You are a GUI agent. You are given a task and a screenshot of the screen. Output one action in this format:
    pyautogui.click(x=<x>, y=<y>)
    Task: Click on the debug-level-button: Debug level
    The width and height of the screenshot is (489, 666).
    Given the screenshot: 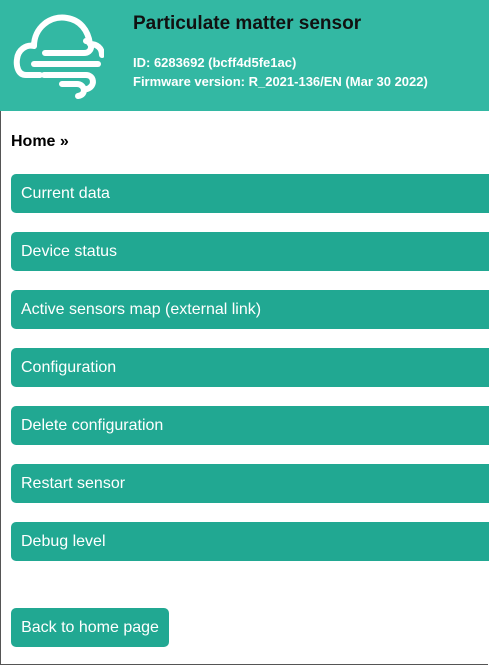 What is the action you would take?
    pyautogui.click(x=250, y=541)
    